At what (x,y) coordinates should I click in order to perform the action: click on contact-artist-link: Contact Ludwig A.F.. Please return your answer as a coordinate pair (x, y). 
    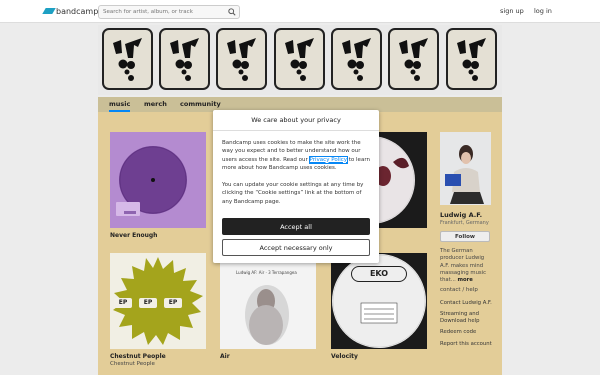
    Looking at the image, I should click on (466, 303).